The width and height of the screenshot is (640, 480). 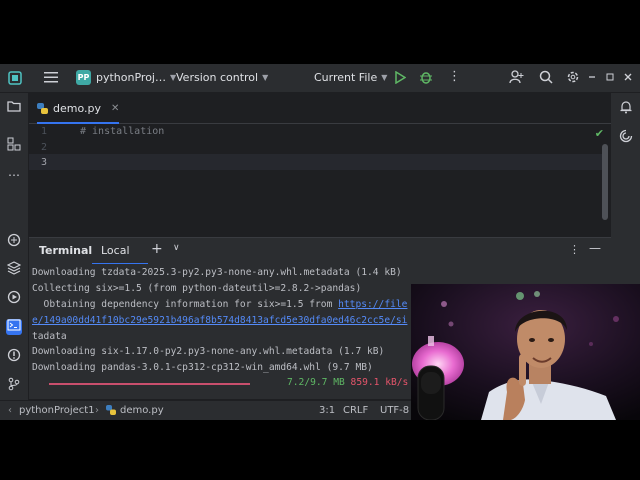 What do you see at coordinates (394, 410) in the screenshot?
I see `file-encoding: UTF-8` at bounding box center [394, 410].